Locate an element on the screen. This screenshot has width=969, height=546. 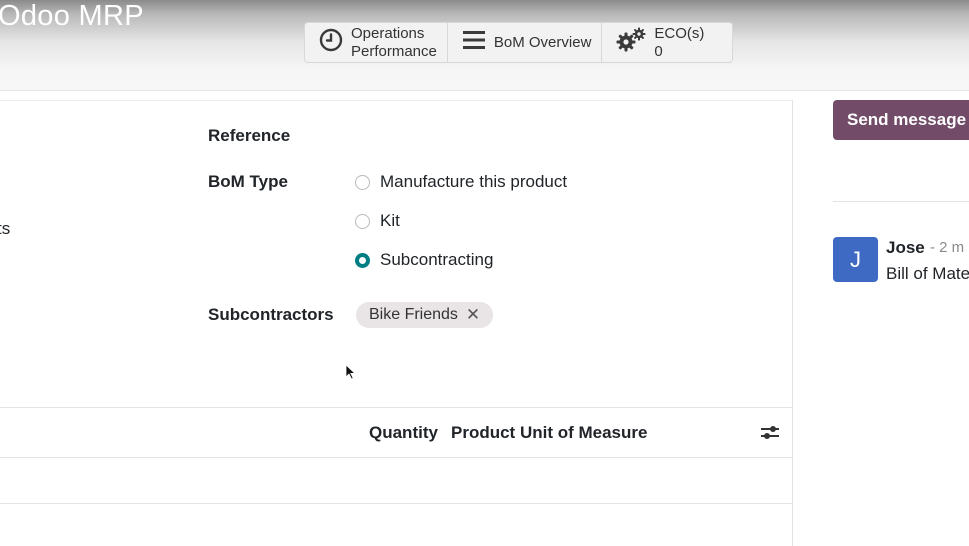
eco-label: ECO(s) is located at coordinates (679, 33).